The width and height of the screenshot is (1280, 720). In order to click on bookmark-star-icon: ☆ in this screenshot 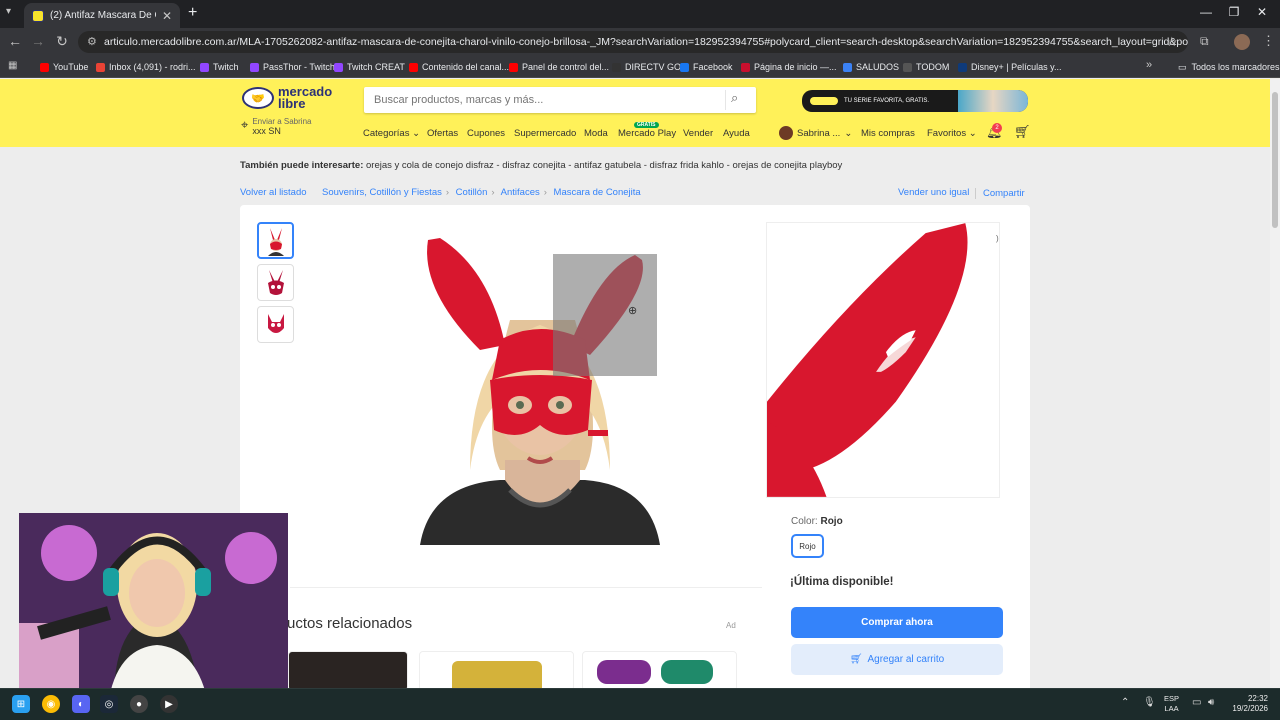, I will do `click(1172, 42)`.